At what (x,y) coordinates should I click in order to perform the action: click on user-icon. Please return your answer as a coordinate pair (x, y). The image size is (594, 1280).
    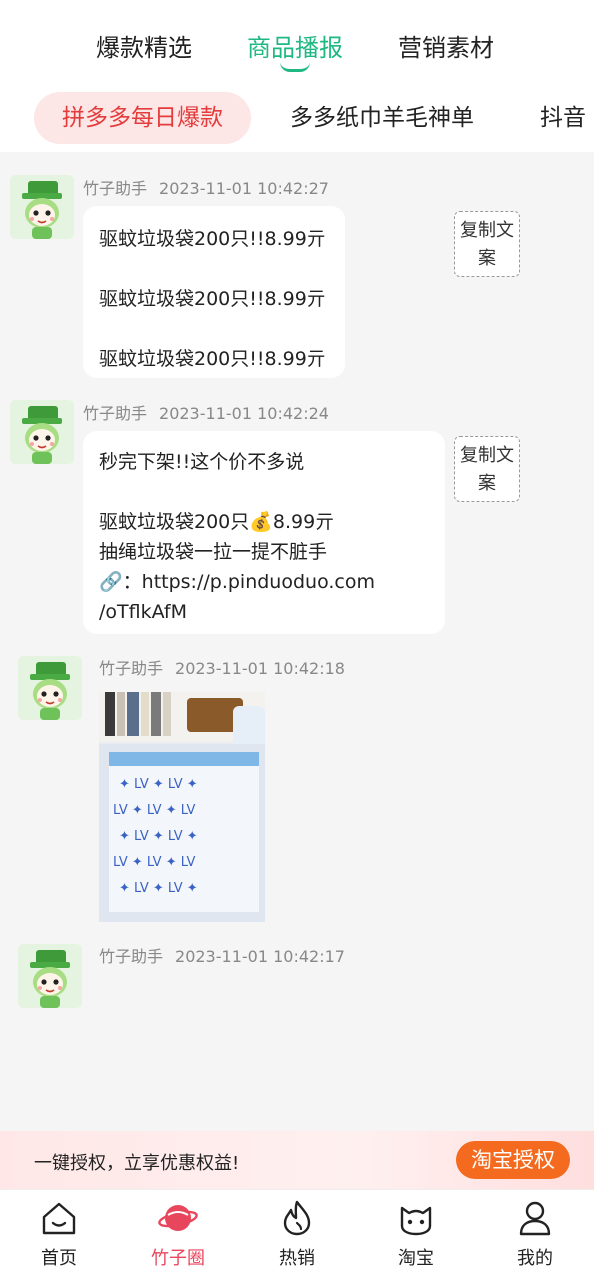
    Looking at the image, I should click on (535, 1218).